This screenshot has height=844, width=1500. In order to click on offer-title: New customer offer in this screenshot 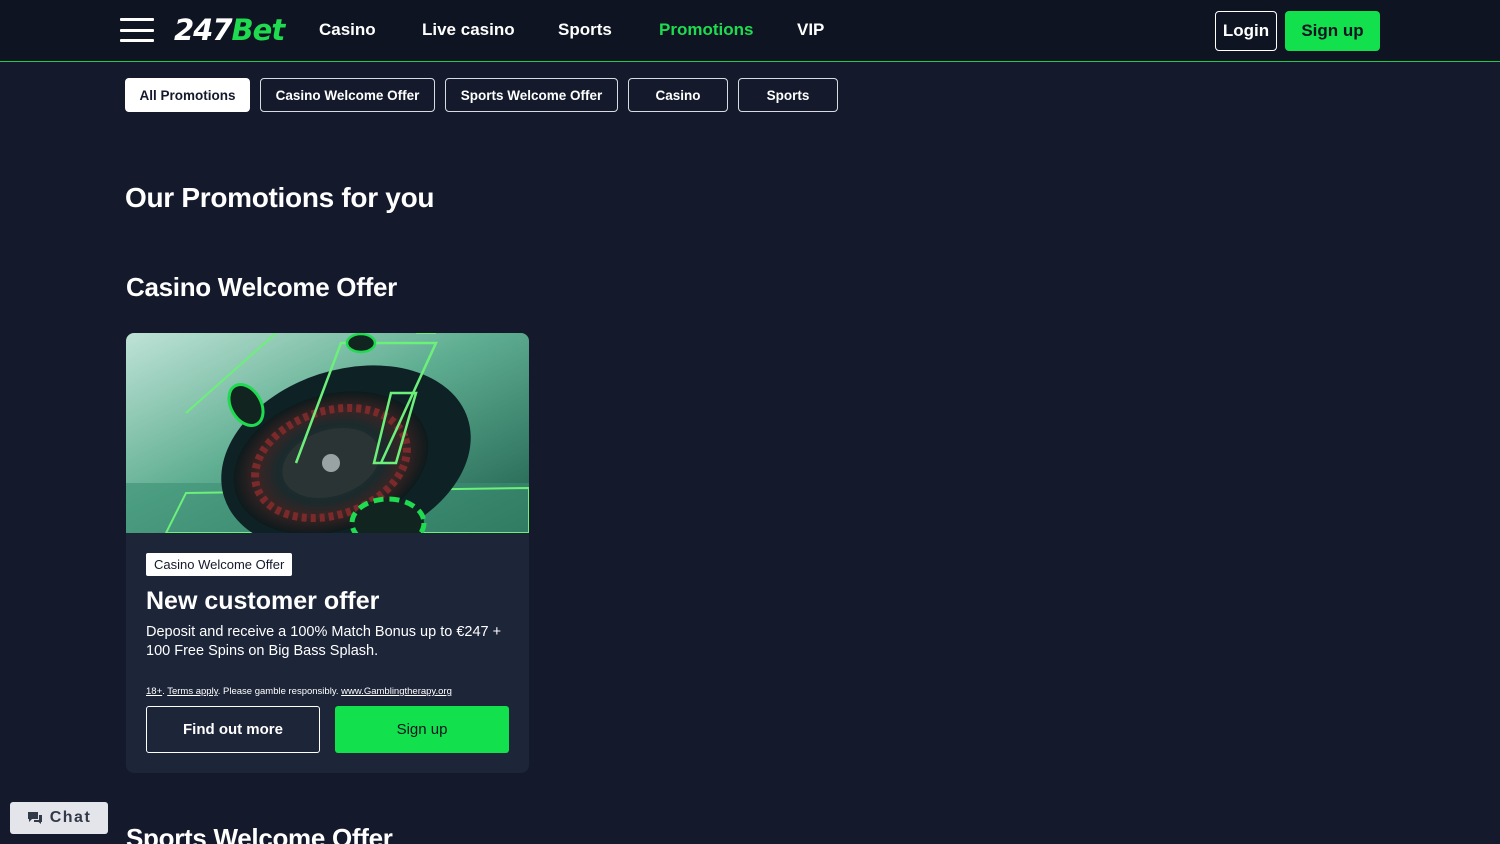, I will do `click(263, 601)`.